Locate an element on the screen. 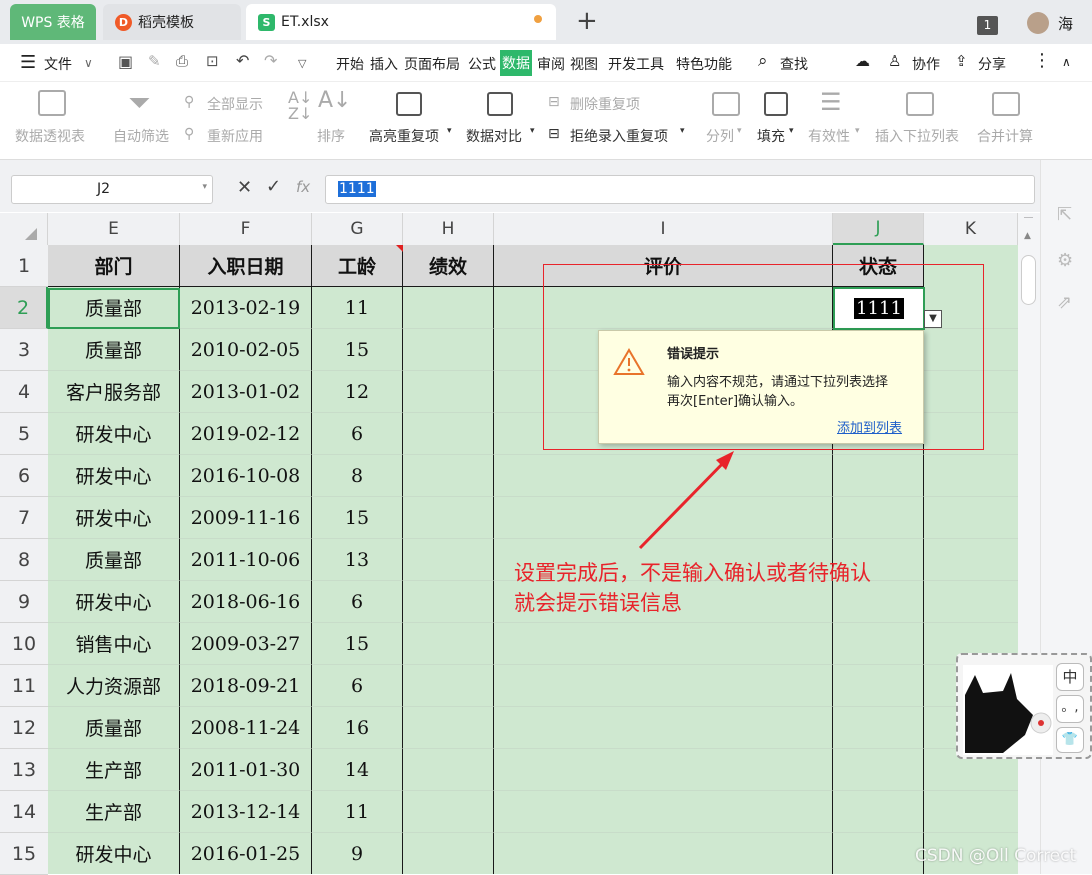 This screenshot has width=1092, height=875. cancel-edit-icon: ✕ is located at coordinates (244, 187).